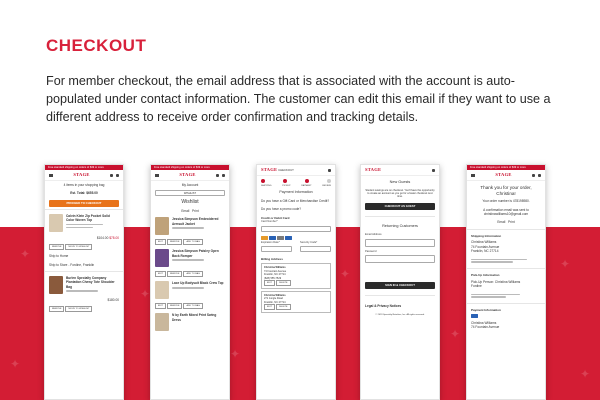  What do you see at coordinates (296, 209) in the screenshot?
I see `promo-code-checkbox: Do you have a promo code?` at bounding box center [296, 209].